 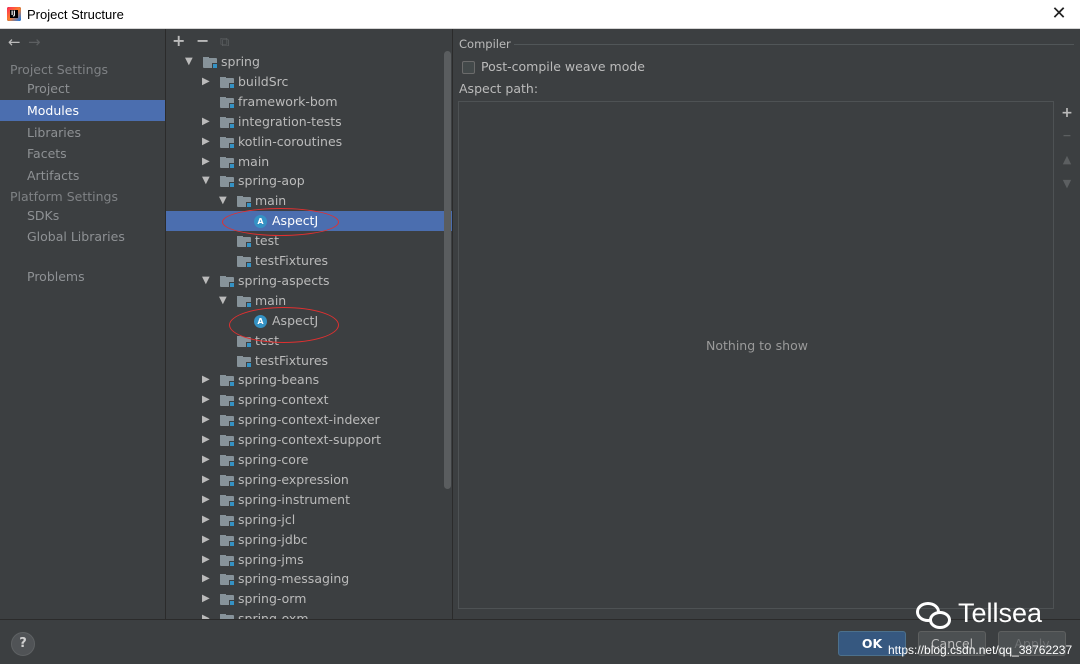 I want to click on sidebar-item-libraries: Libraries, so click(x=82, y=132).